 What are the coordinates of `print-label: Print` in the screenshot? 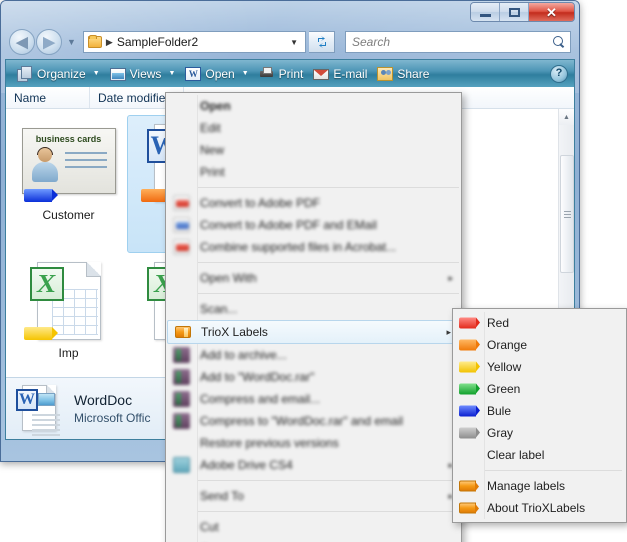 It's located at (291, 73).